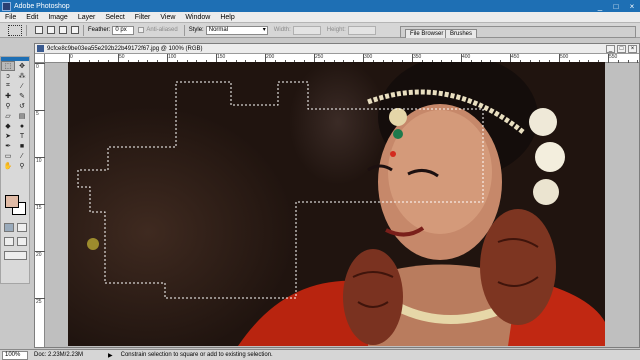 This screenshot has height=360, width=640. I want to click on eraser-tool-icon: ▱, so click(8, 116).